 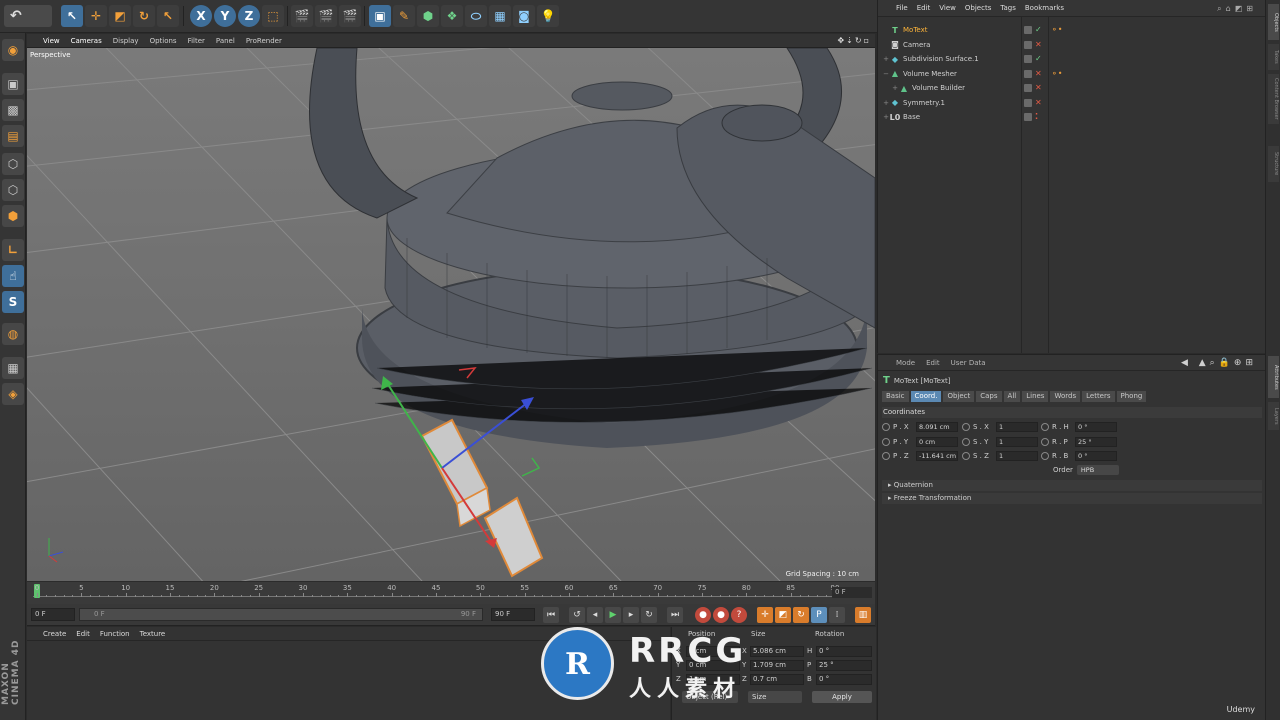 I want to click on array-icon: ❖, so click(x=452, y=16).